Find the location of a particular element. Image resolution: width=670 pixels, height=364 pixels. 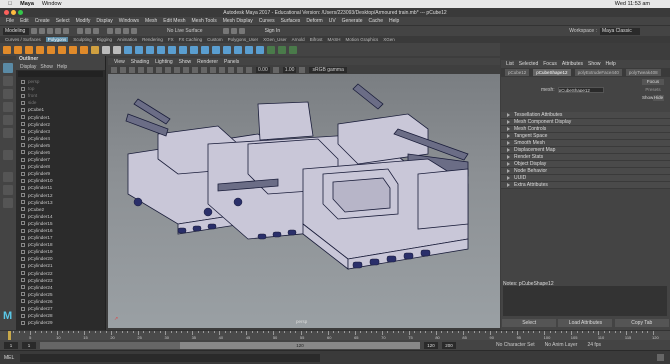

hide-button: Hide is located at coordinates (658, 98).